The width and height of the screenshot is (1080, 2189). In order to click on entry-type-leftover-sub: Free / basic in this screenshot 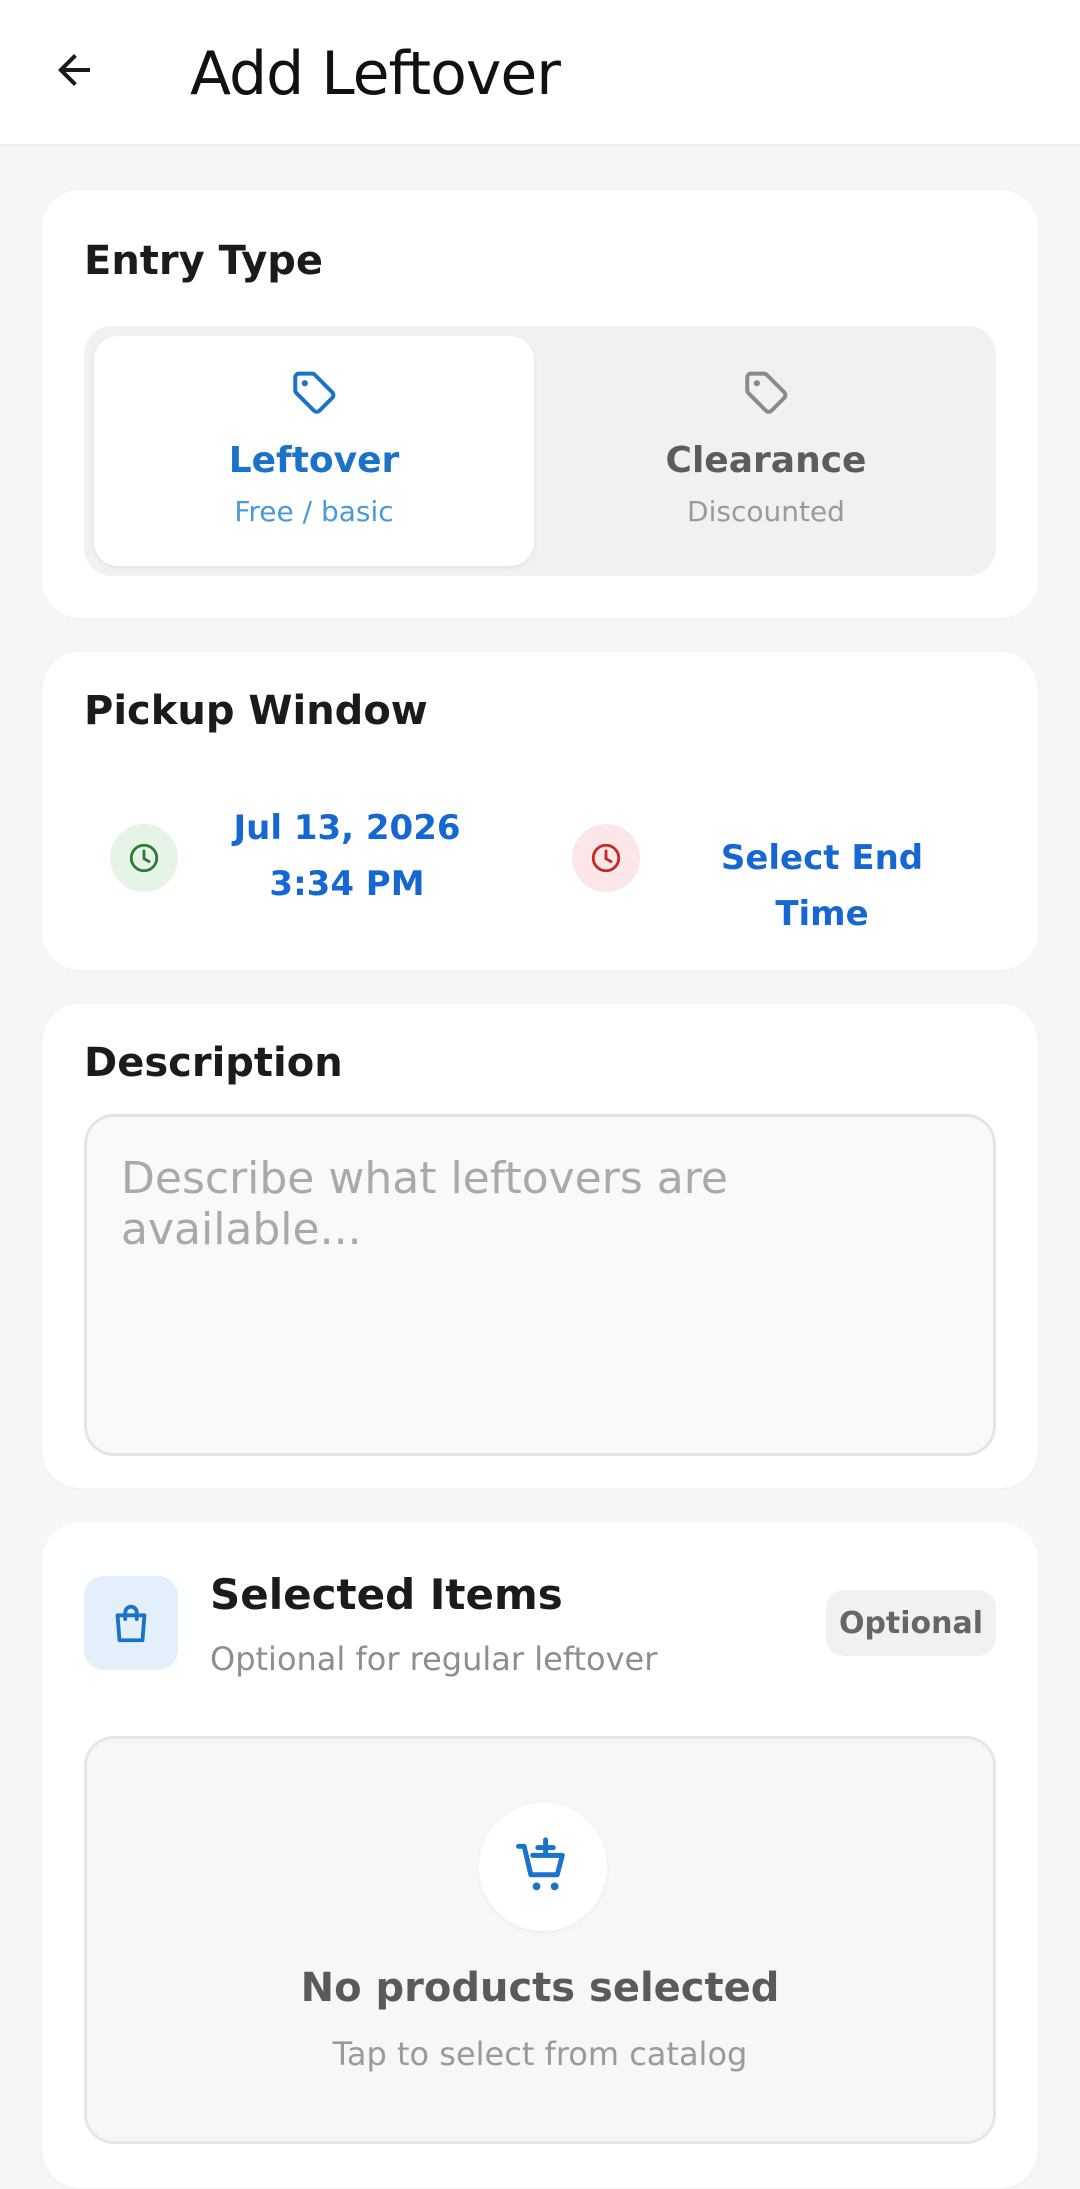, I will do `click(314, 511)`.